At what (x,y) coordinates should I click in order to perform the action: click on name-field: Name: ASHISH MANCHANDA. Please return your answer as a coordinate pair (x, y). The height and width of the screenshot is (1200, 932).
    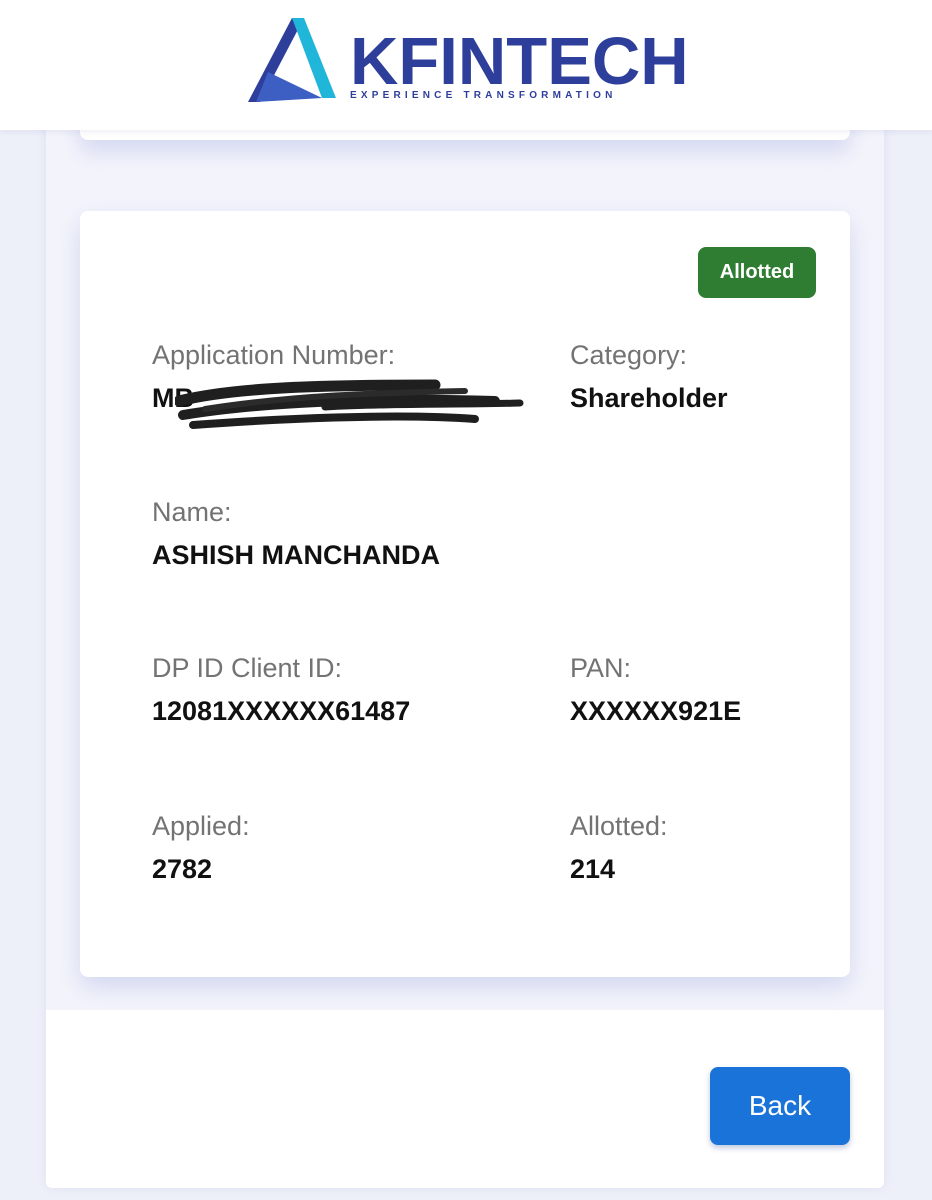
    Looking at the image, I should click on (296, 533).